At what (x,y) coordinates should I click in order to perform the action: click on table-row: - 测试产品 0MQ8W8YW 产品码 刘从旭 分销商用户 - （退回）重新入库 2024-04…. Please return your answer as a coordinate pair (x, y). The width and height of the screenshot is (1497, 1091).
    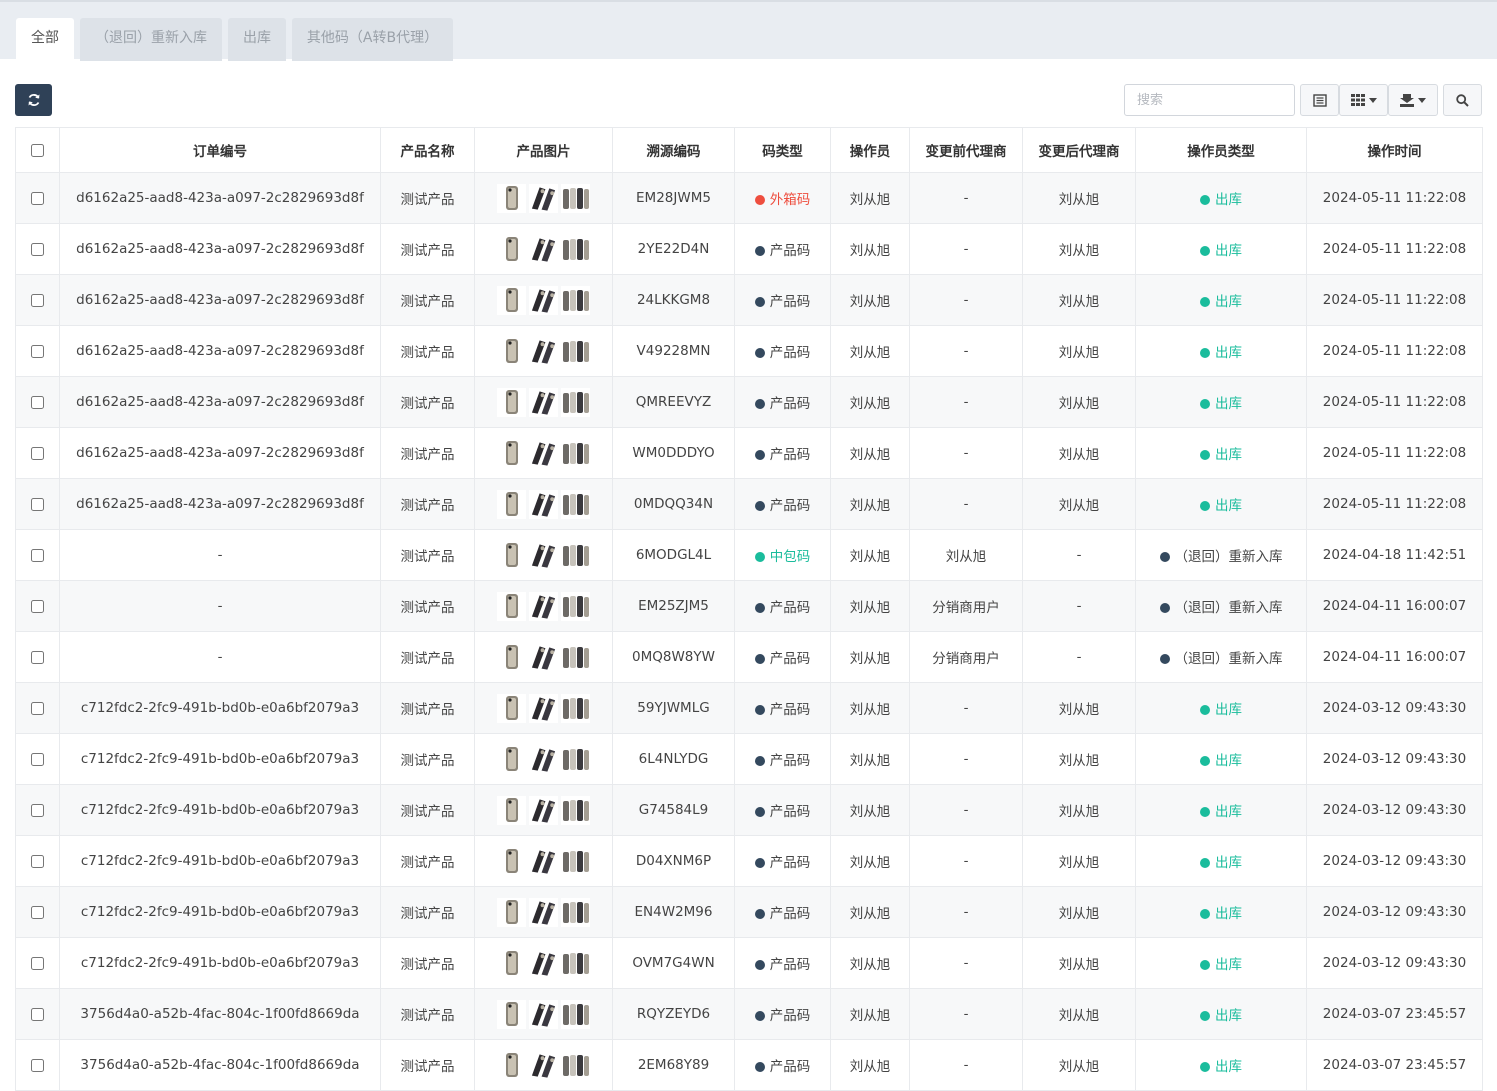
    Looking at the image, I should click on (749, 657).